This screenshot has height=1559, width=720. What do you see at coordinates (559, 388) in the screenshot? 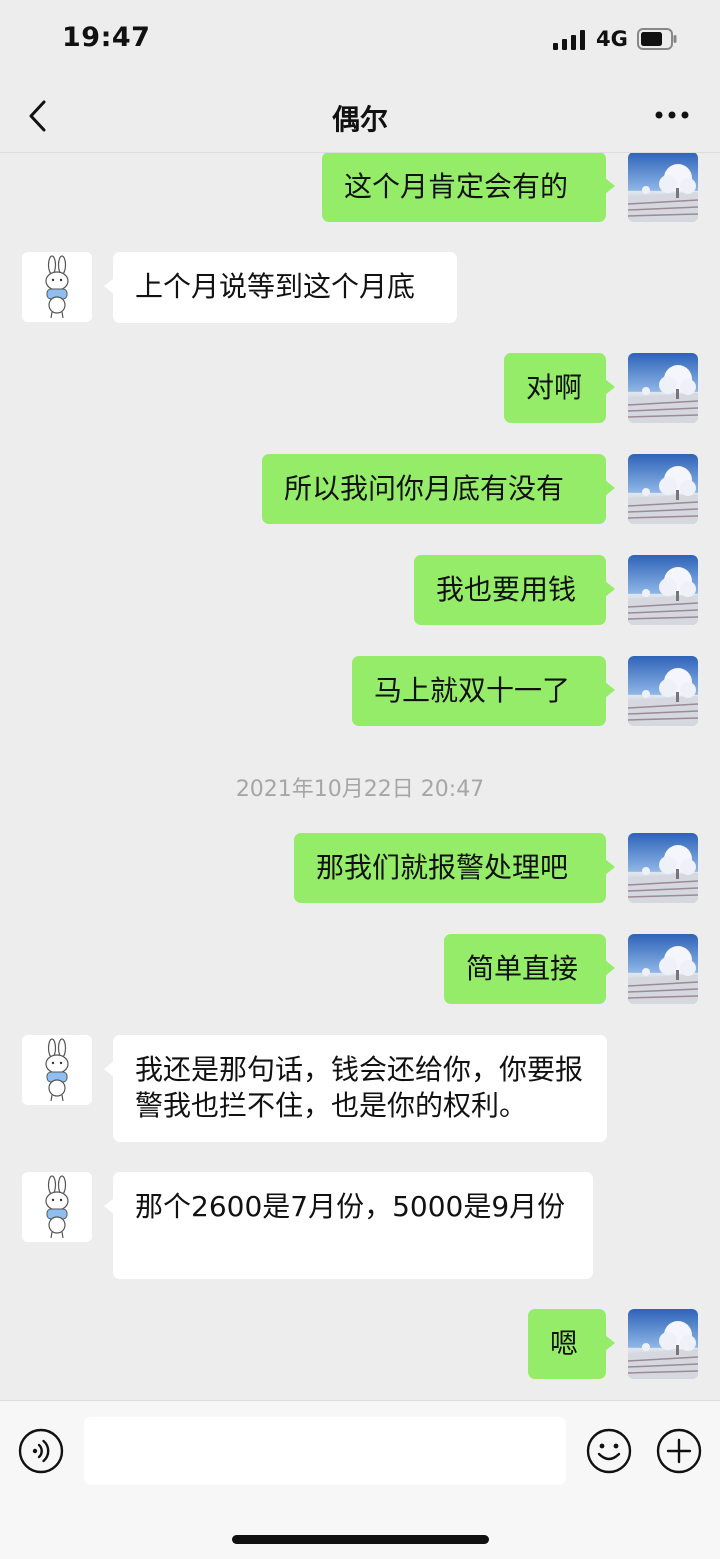
I see `message-bubble-sent: 对啊` at bounding box center [559, 388].